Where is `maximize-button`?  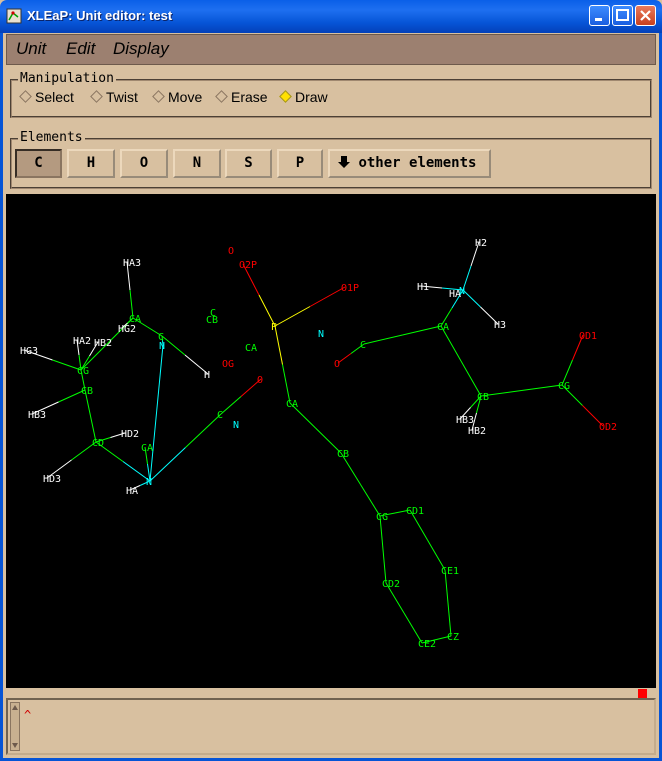 maximize-button is located at coordinates (622, 15).